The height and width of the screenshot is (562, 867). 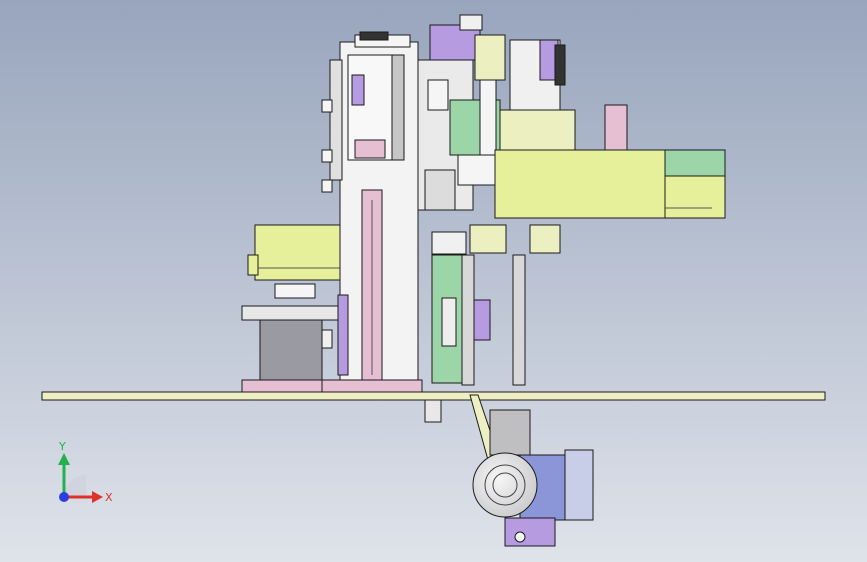 I want to click on y-axis-label: Y, so click(x=62, y=446).